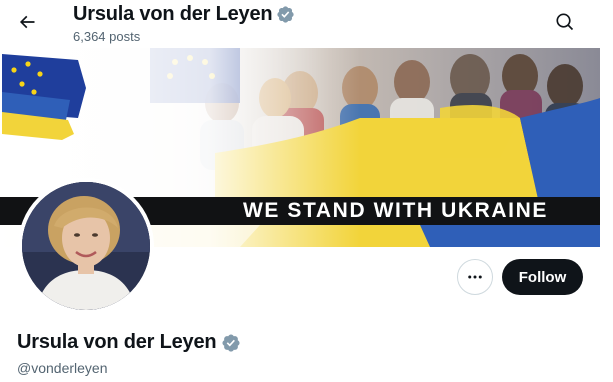 This screenshot has width=613, height=382. I want to click on avatar, so click(86, 246).